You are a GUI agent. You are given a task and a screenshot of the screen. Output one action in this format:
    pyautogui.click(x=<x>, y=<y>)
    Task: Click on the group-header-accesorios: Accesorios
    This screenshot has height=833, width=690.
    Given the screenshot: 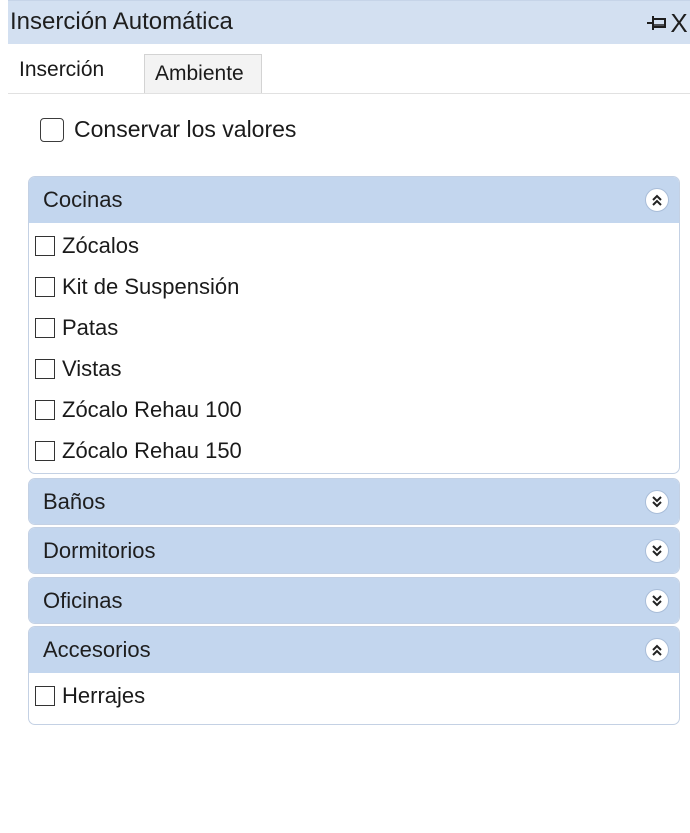 What is the action you would take?
    pyautogui.click(x=354, y=650)
    